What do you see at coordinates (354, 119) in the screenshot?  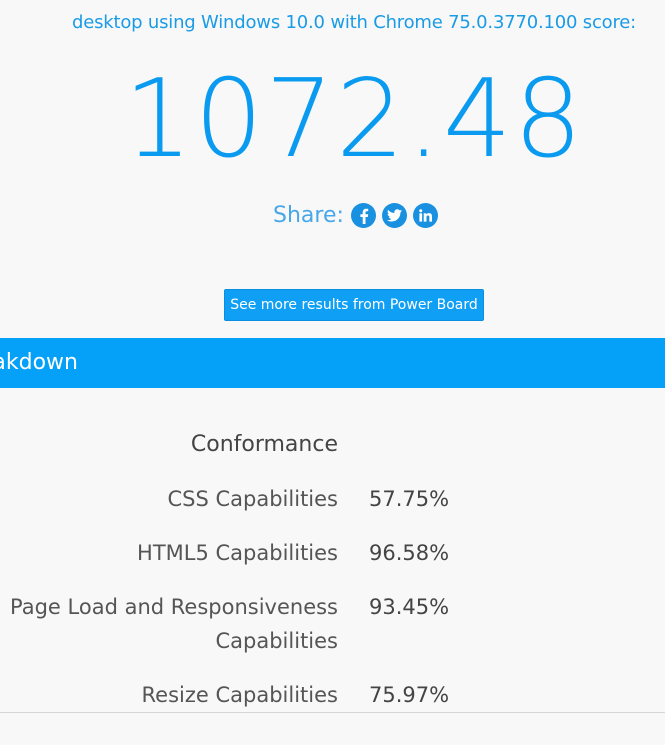 I see `overall-score: 1072.48` at bounding box center [354, 119].